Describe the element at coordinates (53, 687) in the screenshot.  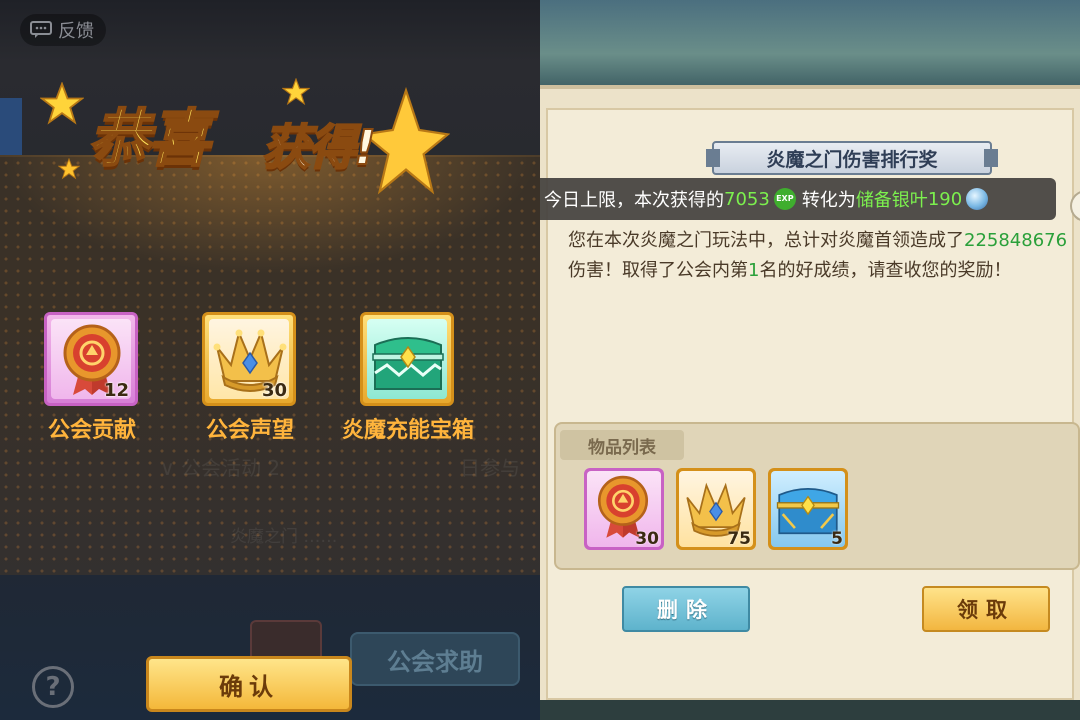
I see `help-button: ?` at that location.